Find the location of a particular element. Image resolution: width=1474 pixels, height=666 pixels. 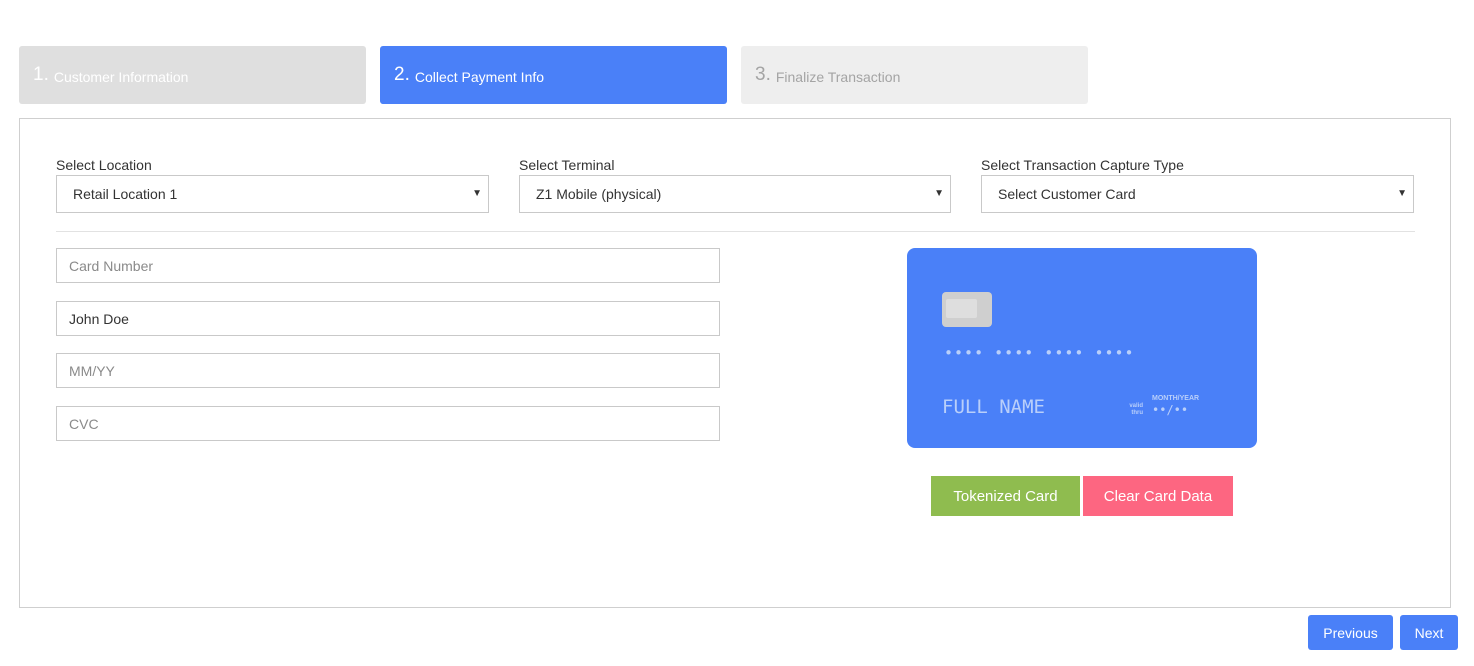

step-label: Customer Information is located at coordinates (121, 76).